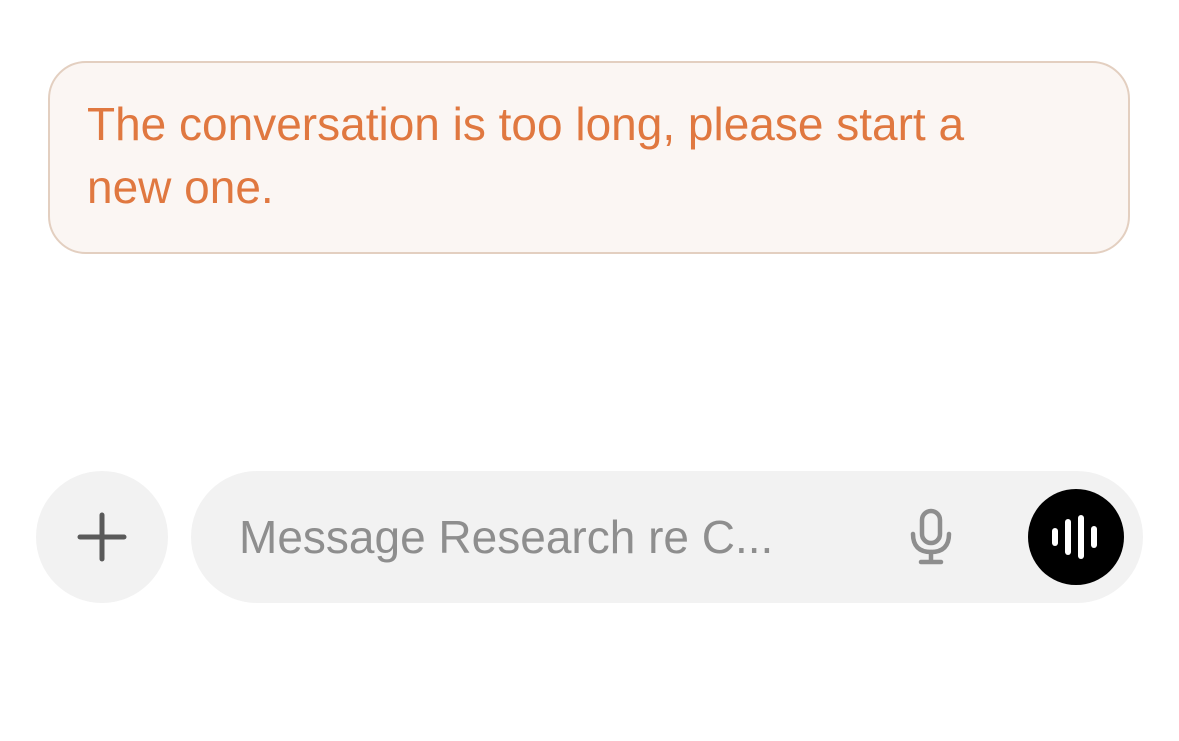 This screenshot has height=741, width=1179. Describe the element at coordinates (539, 537) in the screenshot. I see `message-input` at that location.